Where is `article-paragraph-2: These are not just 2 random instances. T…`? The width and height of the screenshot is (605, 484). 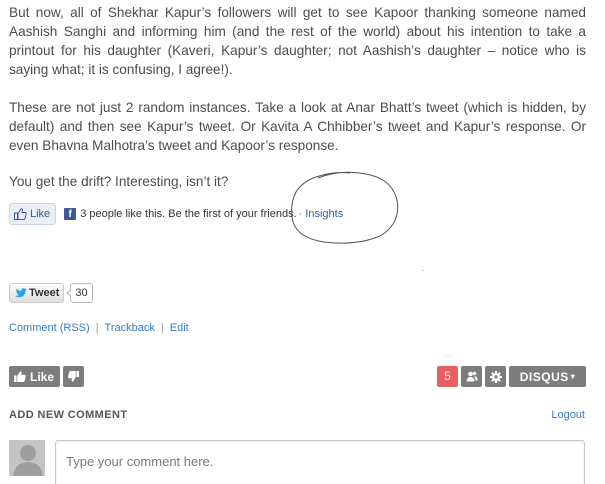 article-paragraph-2: These are not just 2 random instances. T… is located at coordinates (297, 126).